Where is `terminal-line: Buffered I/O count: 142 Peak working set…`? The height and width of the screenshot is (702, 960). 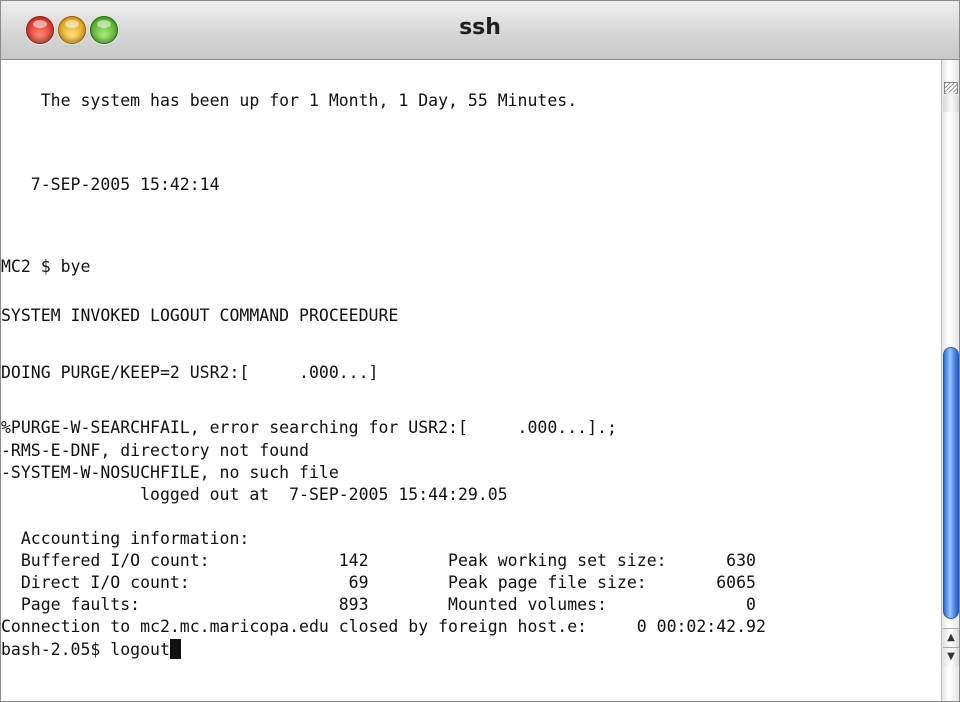 terminal-line: Buffered I/O count: 142 Peak working set… is located at coordinates (378, 560).